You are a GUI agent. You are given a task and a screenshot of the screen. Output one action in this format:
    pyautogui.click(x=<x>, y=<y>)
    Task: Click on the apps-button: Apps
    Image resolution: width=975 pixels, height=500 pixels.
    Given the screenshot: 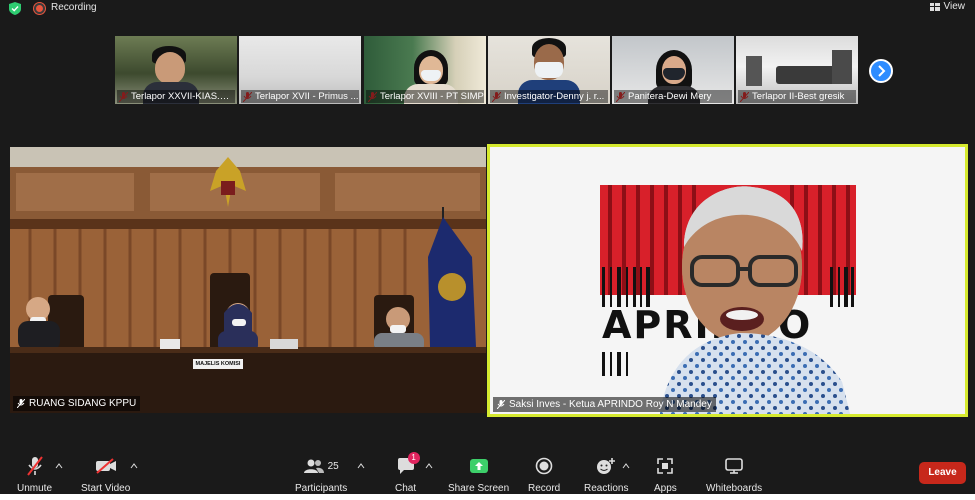 What is the action you would take?
    pyautogui.click(x=665, y=474)
    